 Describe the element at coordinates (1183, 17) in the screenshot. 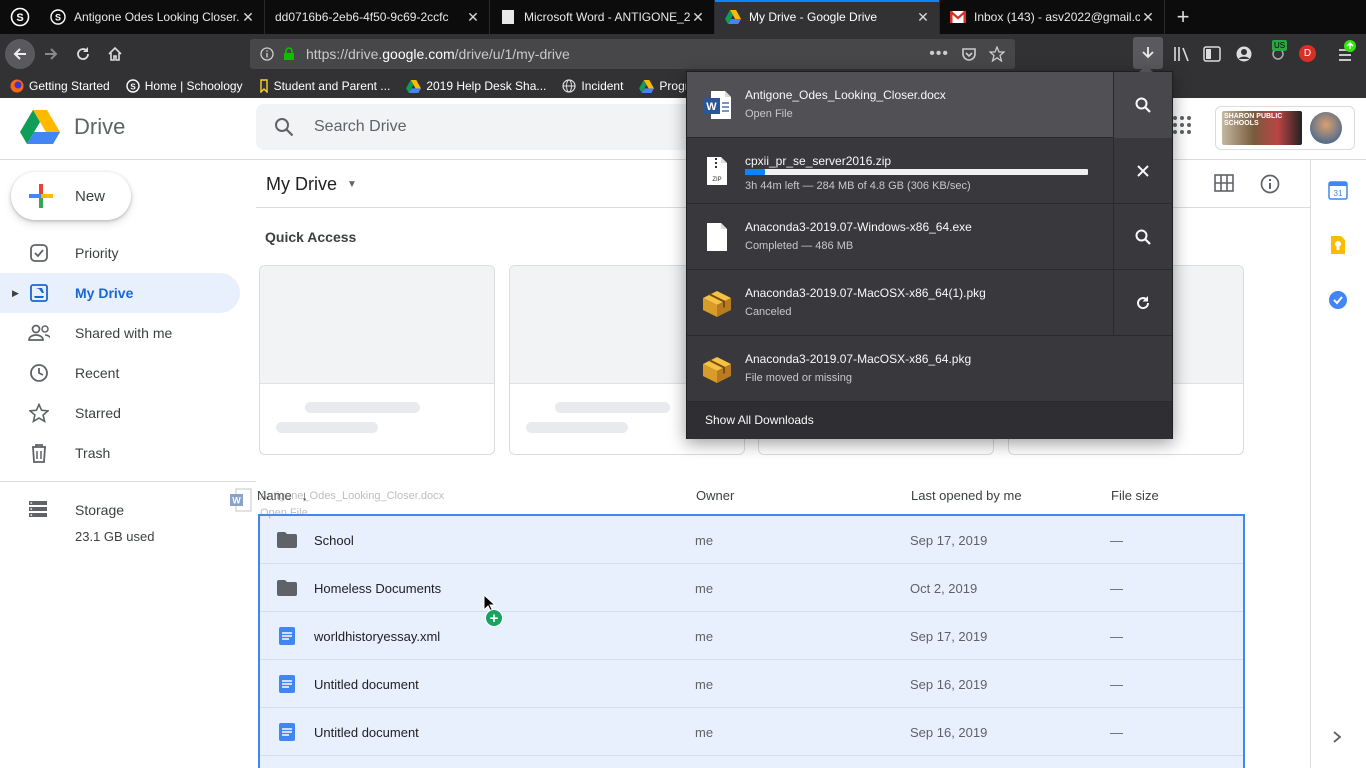

I see `new-tab-button: +` at that location.